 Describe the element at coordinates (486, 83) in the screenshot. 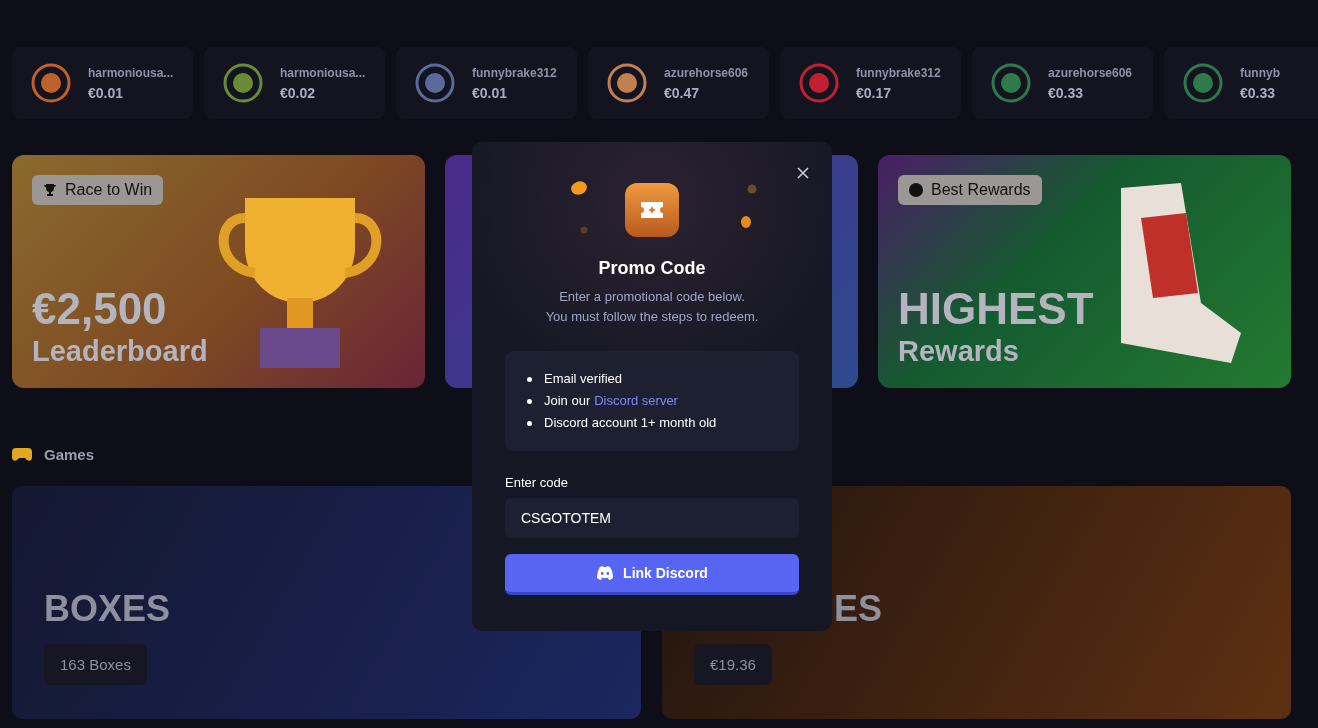

I see `drop-card: funnybrake312 €0.01` at that location.